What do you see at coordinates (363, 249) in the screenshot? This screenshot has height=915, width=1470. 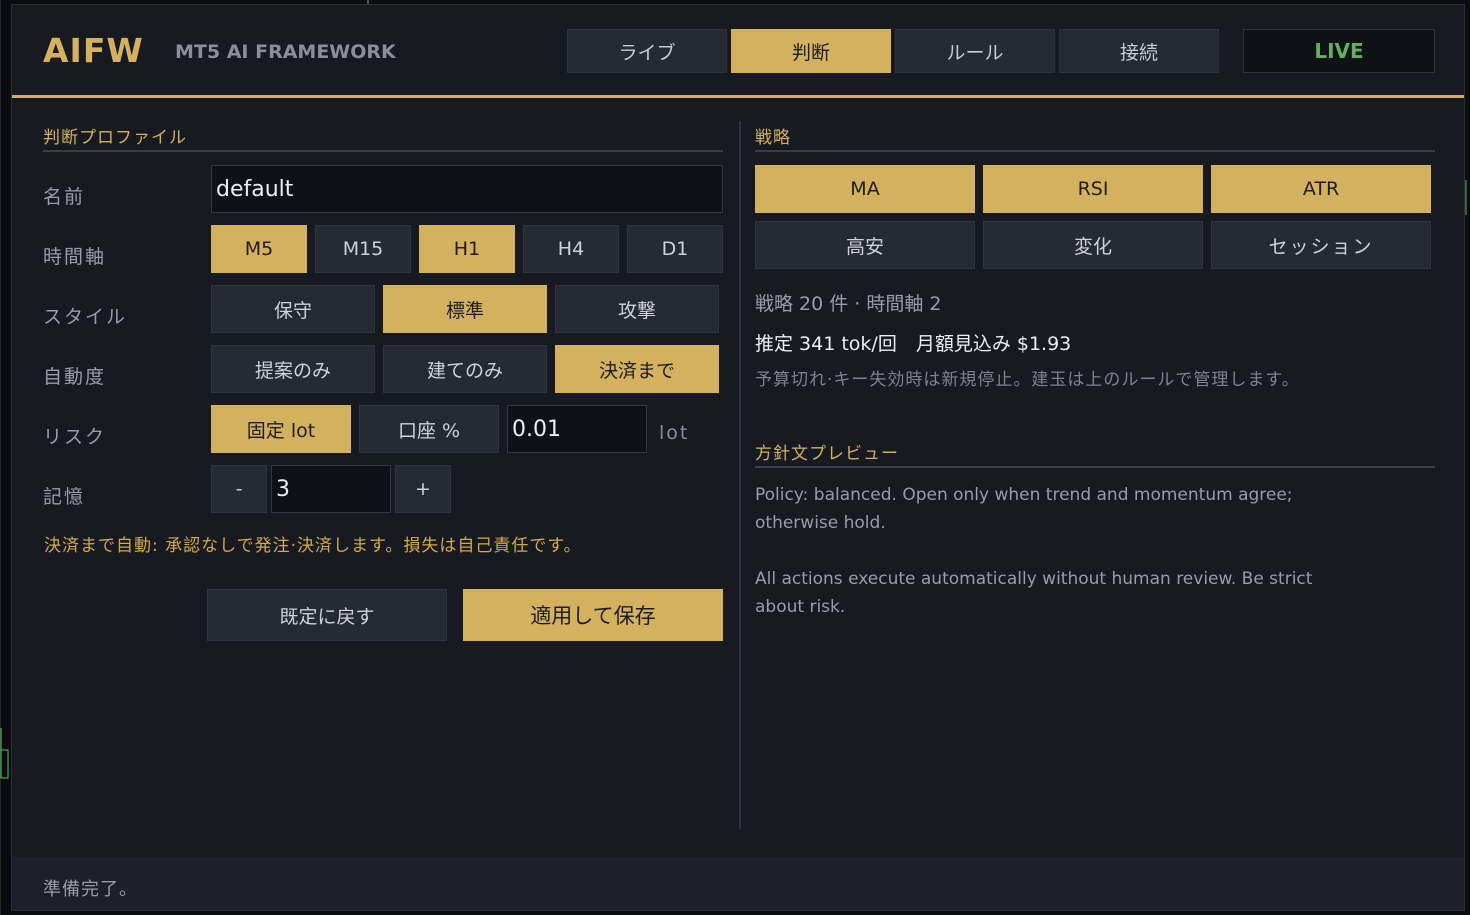 I see `timeframe-m15-button: M15` at bounding box center [363, 249].